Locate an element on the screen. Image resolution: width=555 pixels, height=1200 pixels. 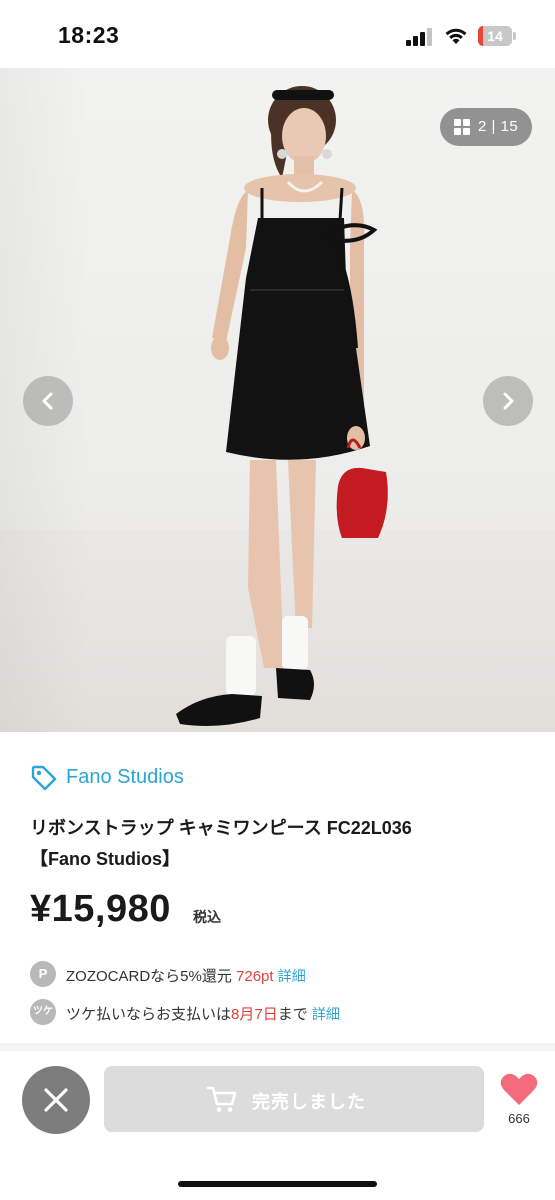
image-counter-button: 2 | 15 is located at coordinates (486, 127).